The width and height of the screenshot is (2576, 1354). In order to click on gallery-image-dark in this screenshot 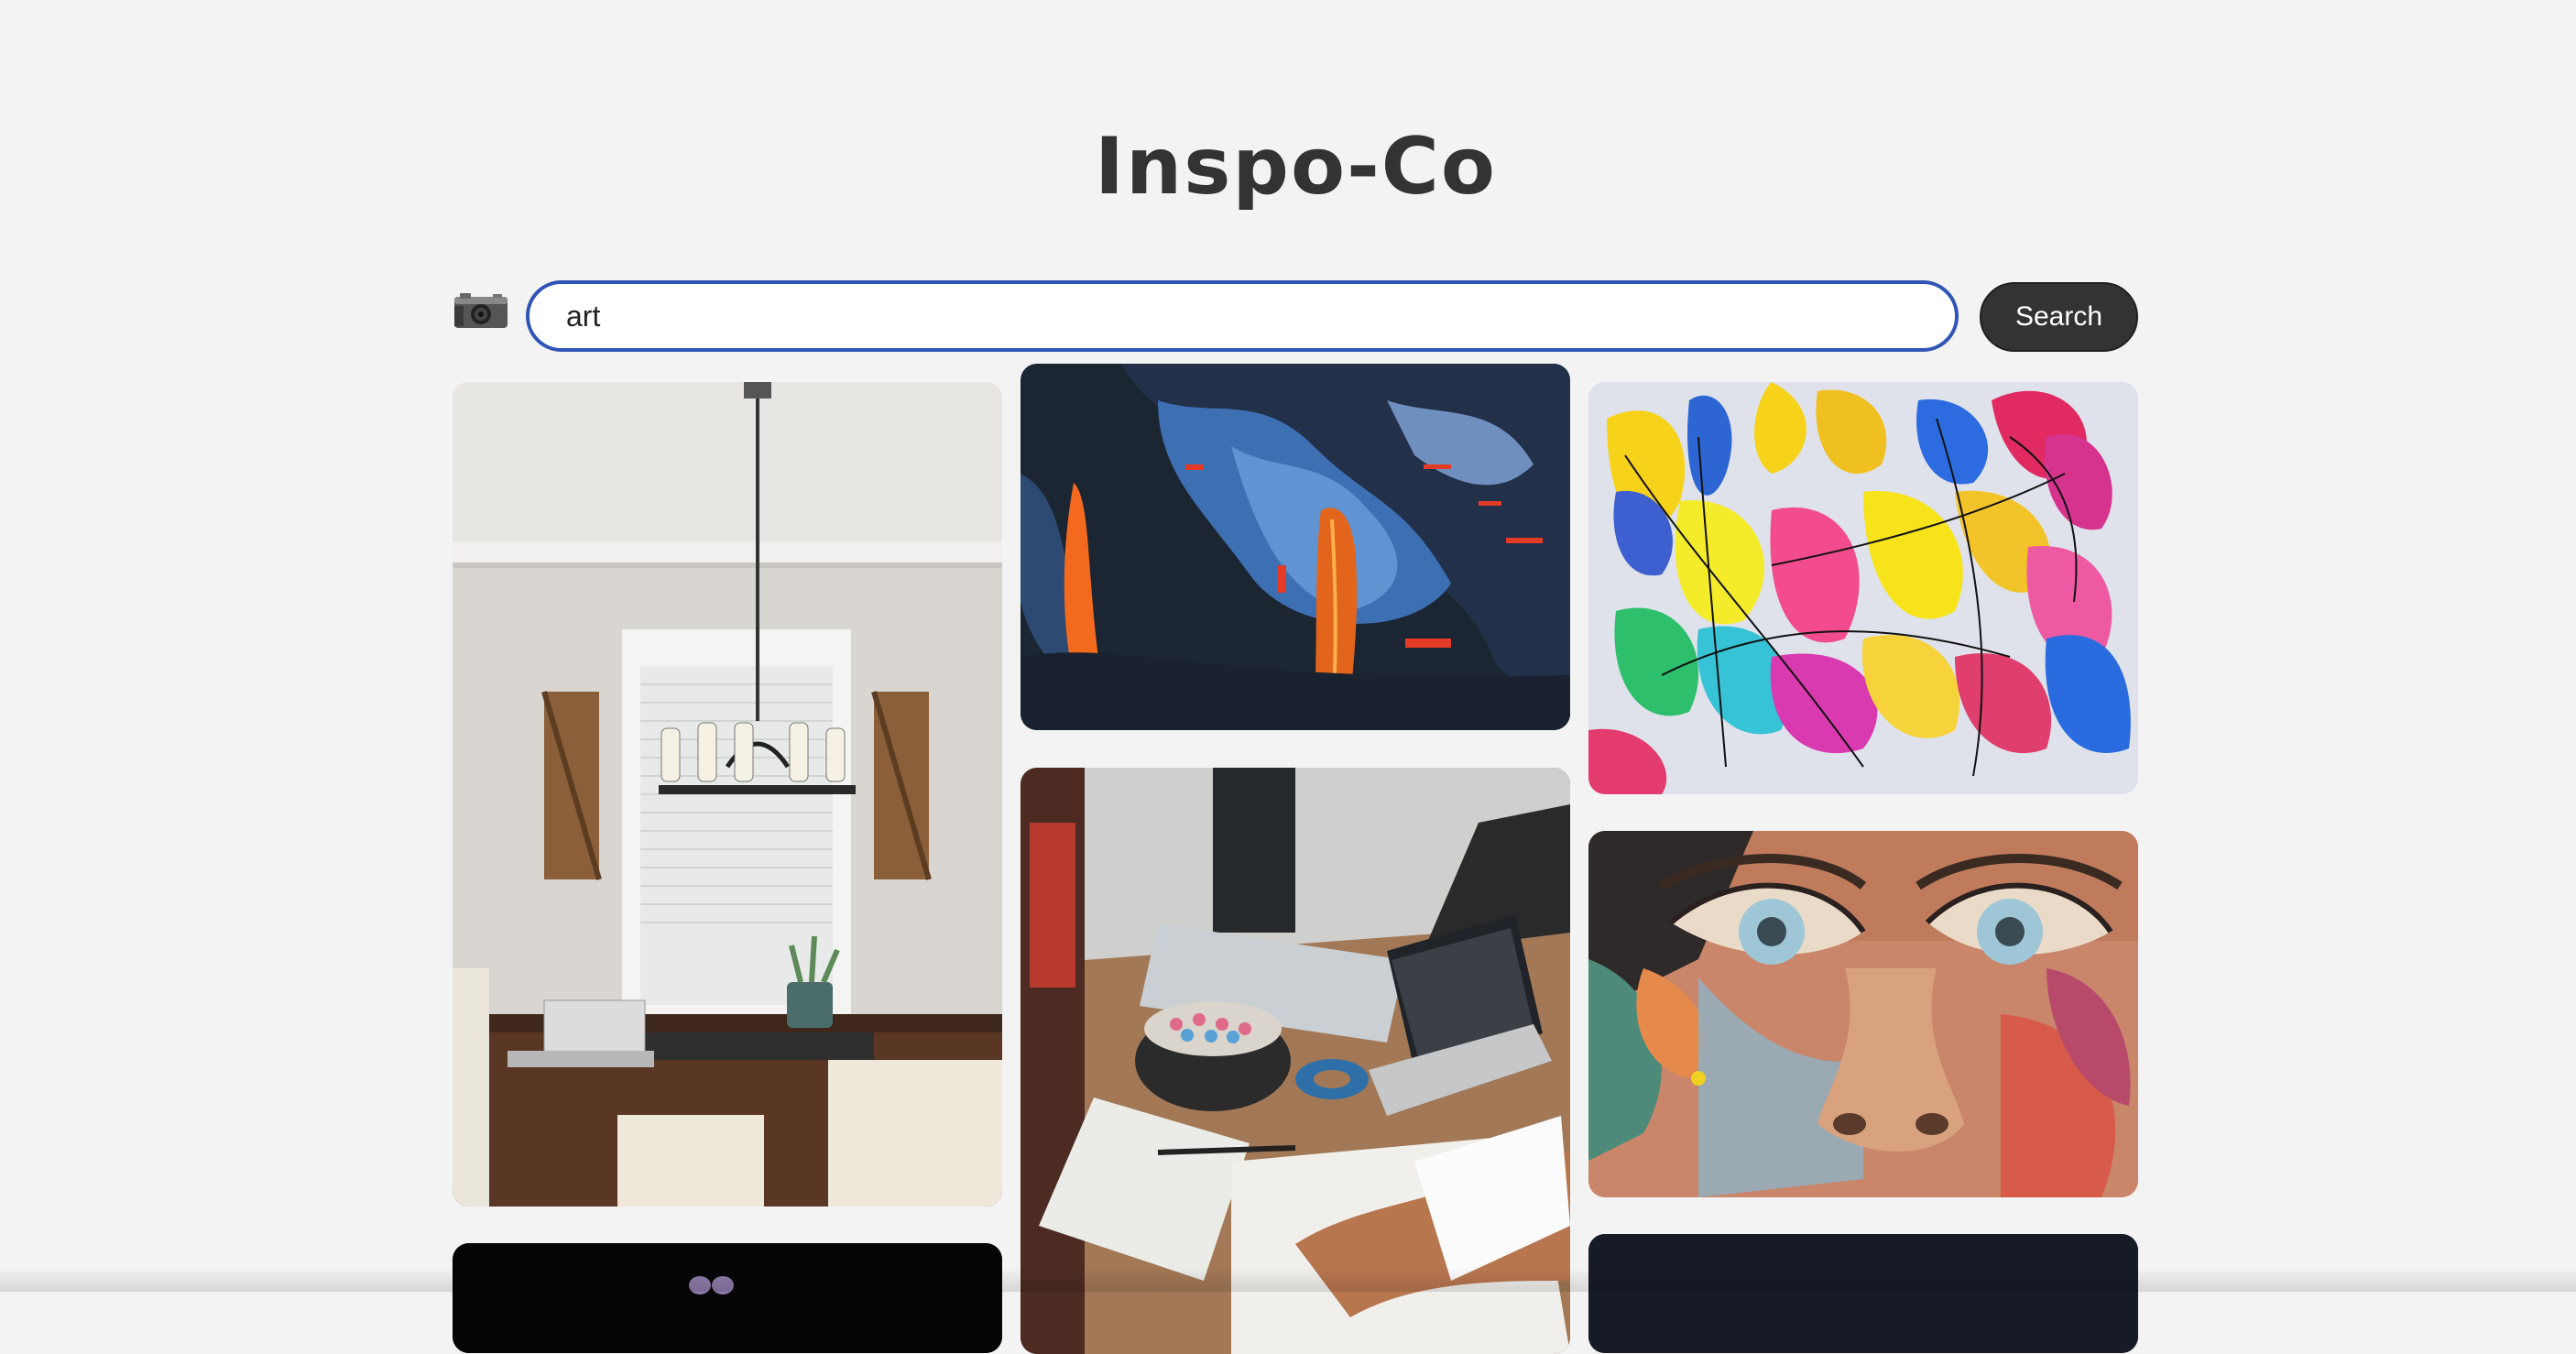, I will do `click(728, 1298)`.